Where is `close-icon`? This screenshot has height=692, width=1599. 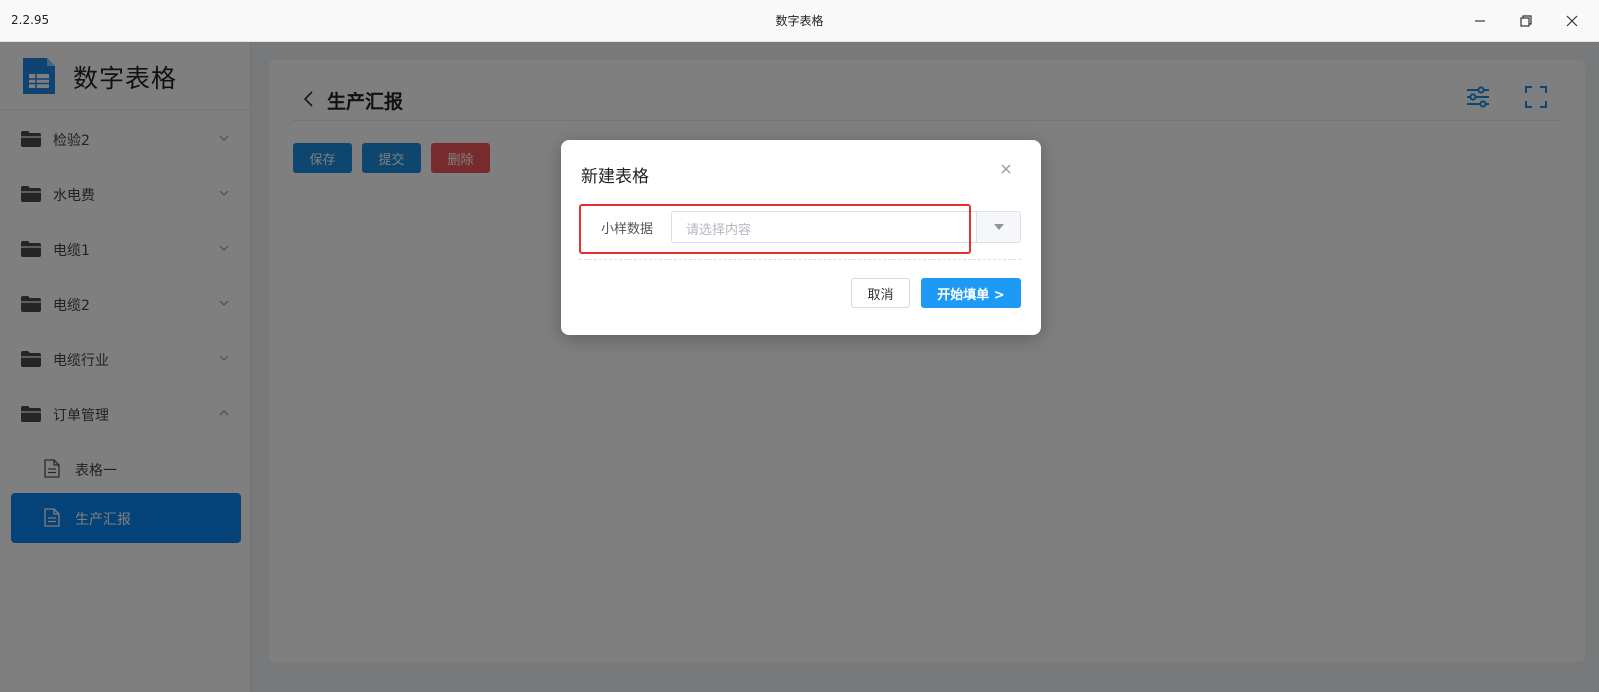 close-icon is located at coordinates (1006, 169).